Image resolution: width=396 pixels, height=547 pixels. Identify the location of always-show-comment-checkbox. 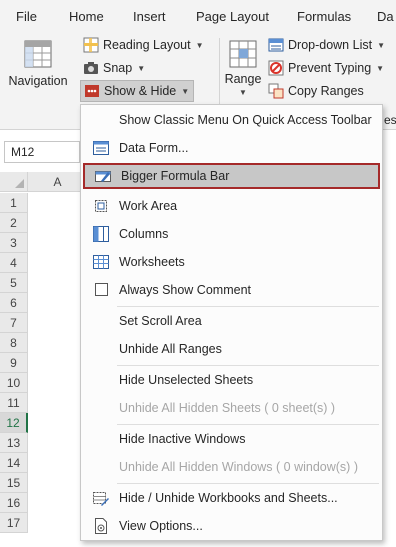
(101, 289).